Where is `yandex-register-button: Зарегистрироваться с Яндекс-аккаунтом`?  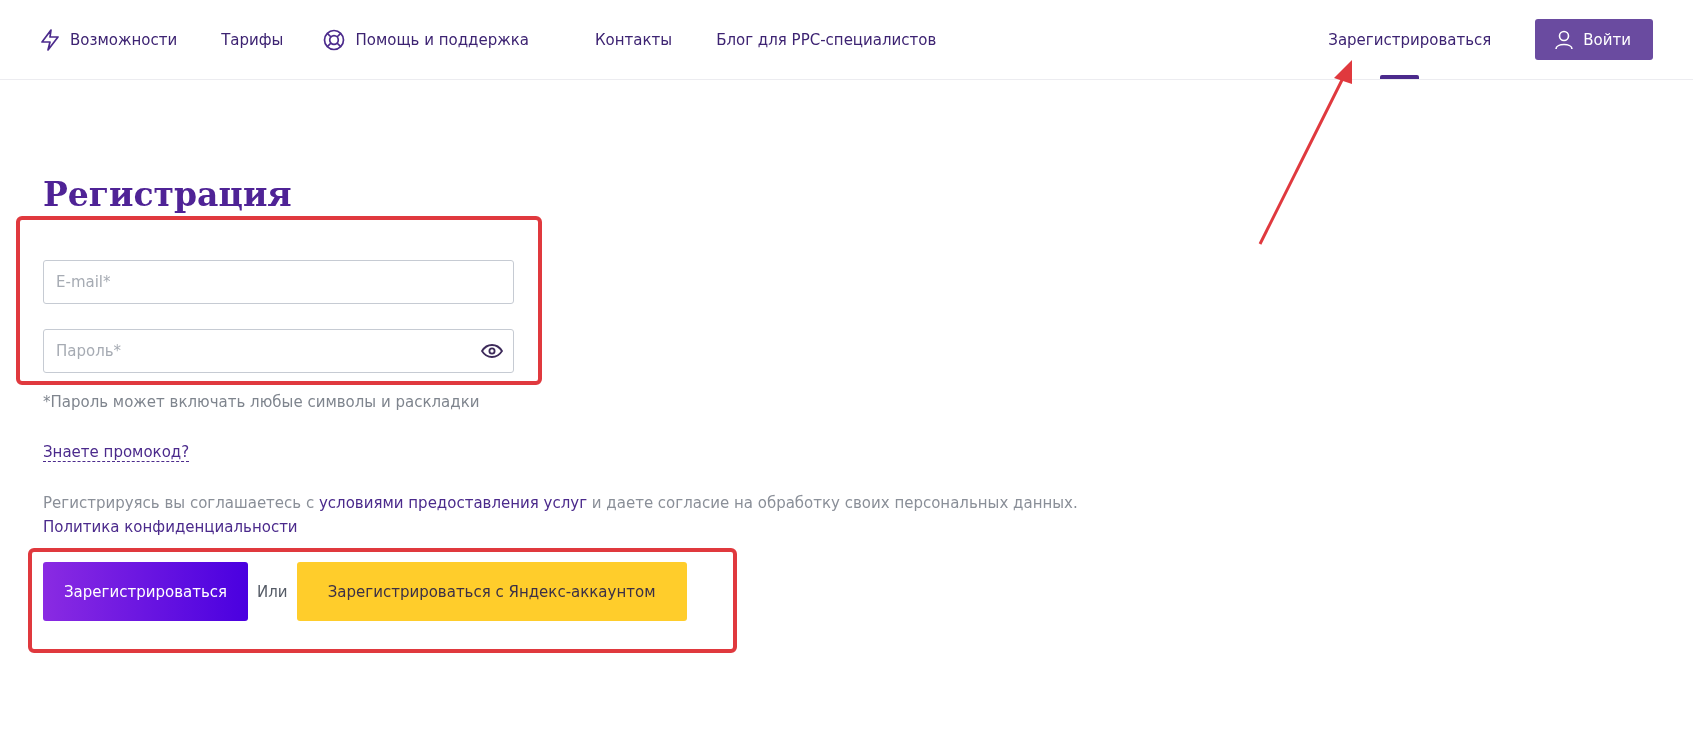
yandex-register-button: Зарегистрироваться с Яндекс-аккаунтом is located at coordinates (491, 591).